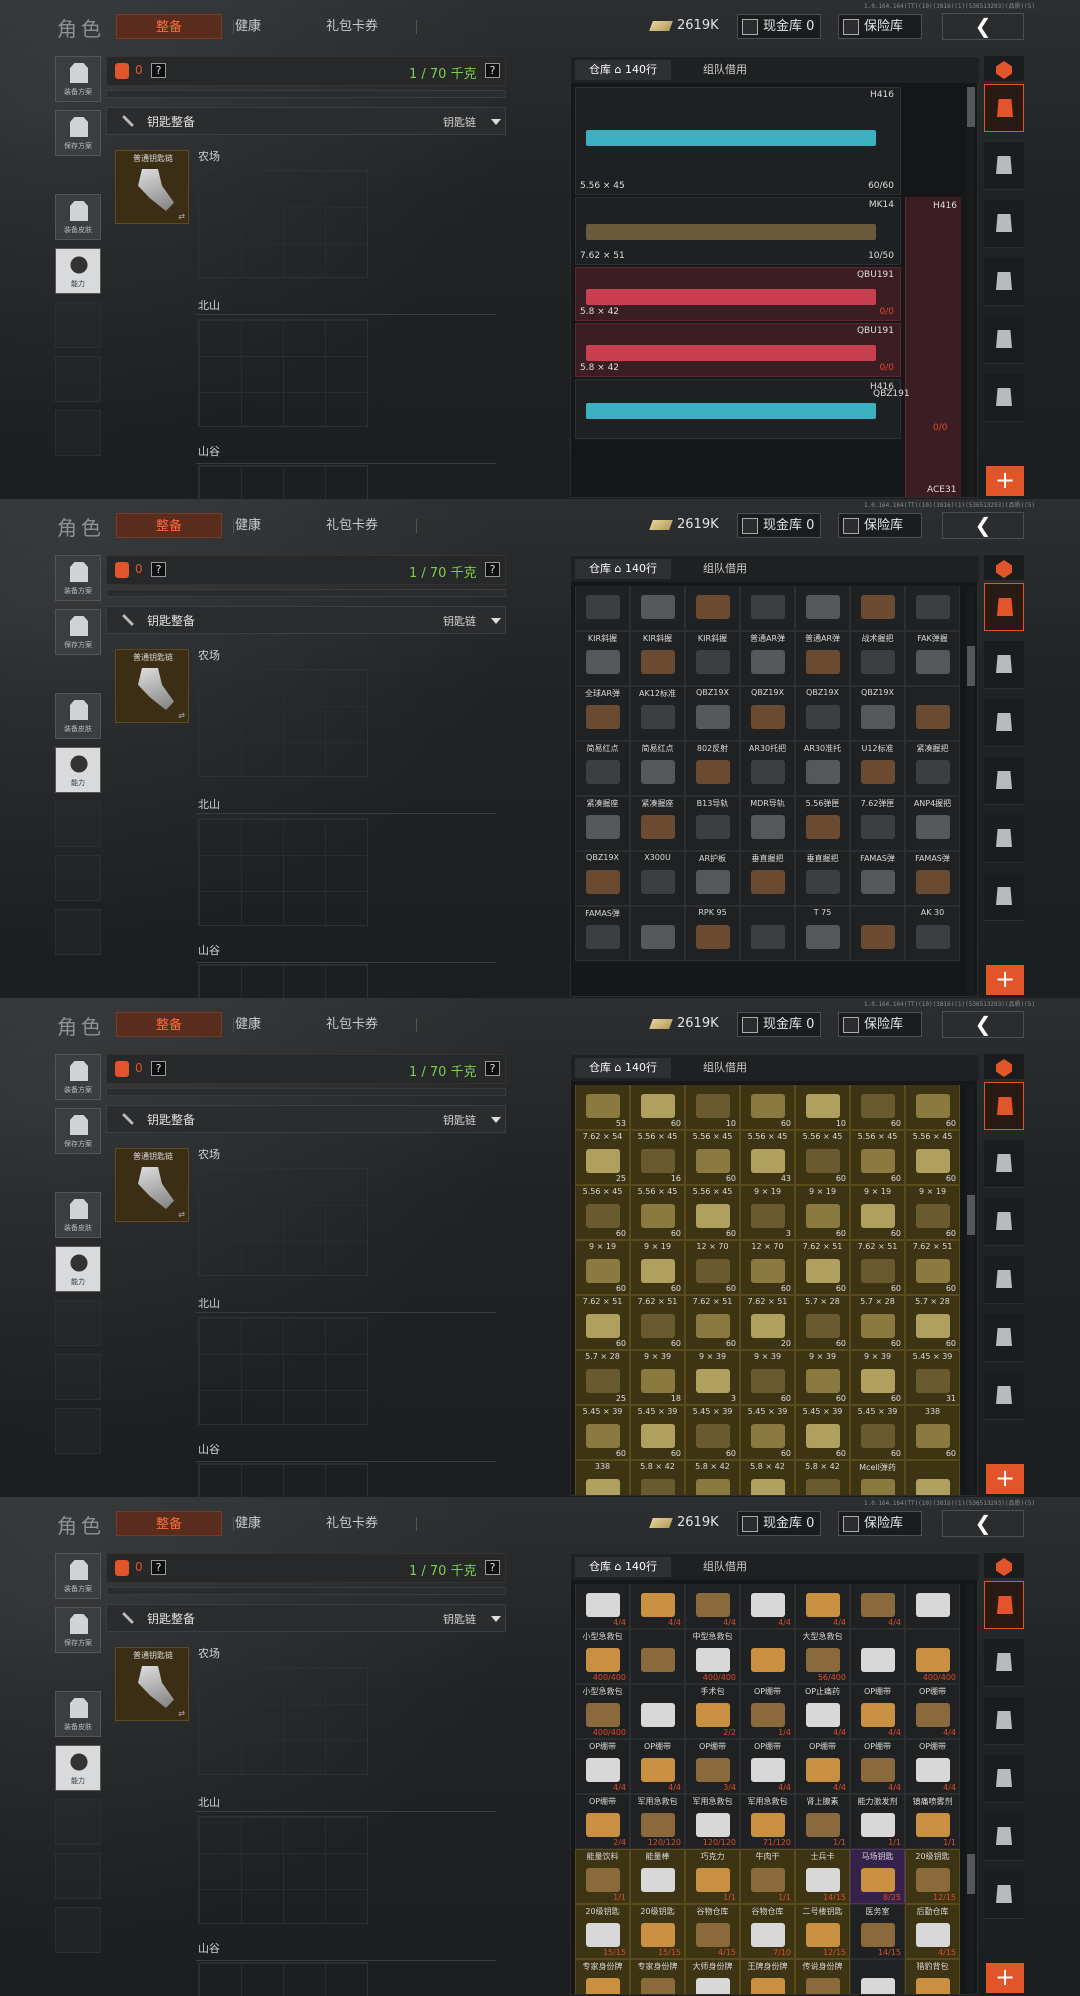 Image resolution: width=1080 pixels, height=1996 pixels. What do you see at coordinates (78, 1768) in the screenshot?
I see `sidebar-button-3: 能力` at bounding box center [78, 1768].